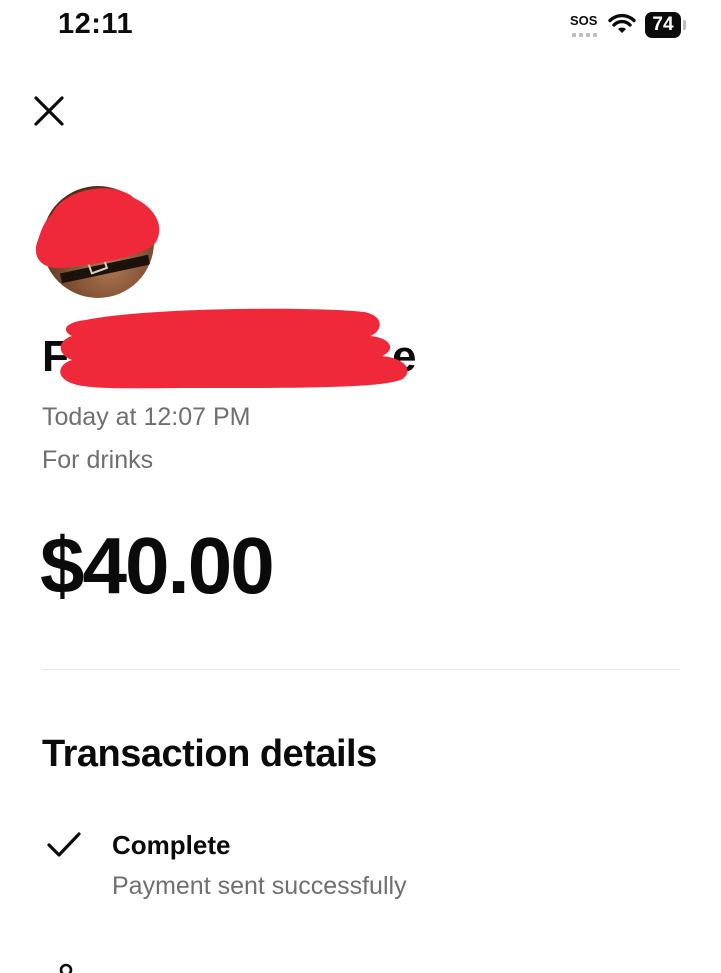 This screenshot has height=973, width=721. What do you see at coordinates (362, 866) in the screenshot?
I see `status-row: Complete Payment sent successfully` at bounding box center [362, 866].